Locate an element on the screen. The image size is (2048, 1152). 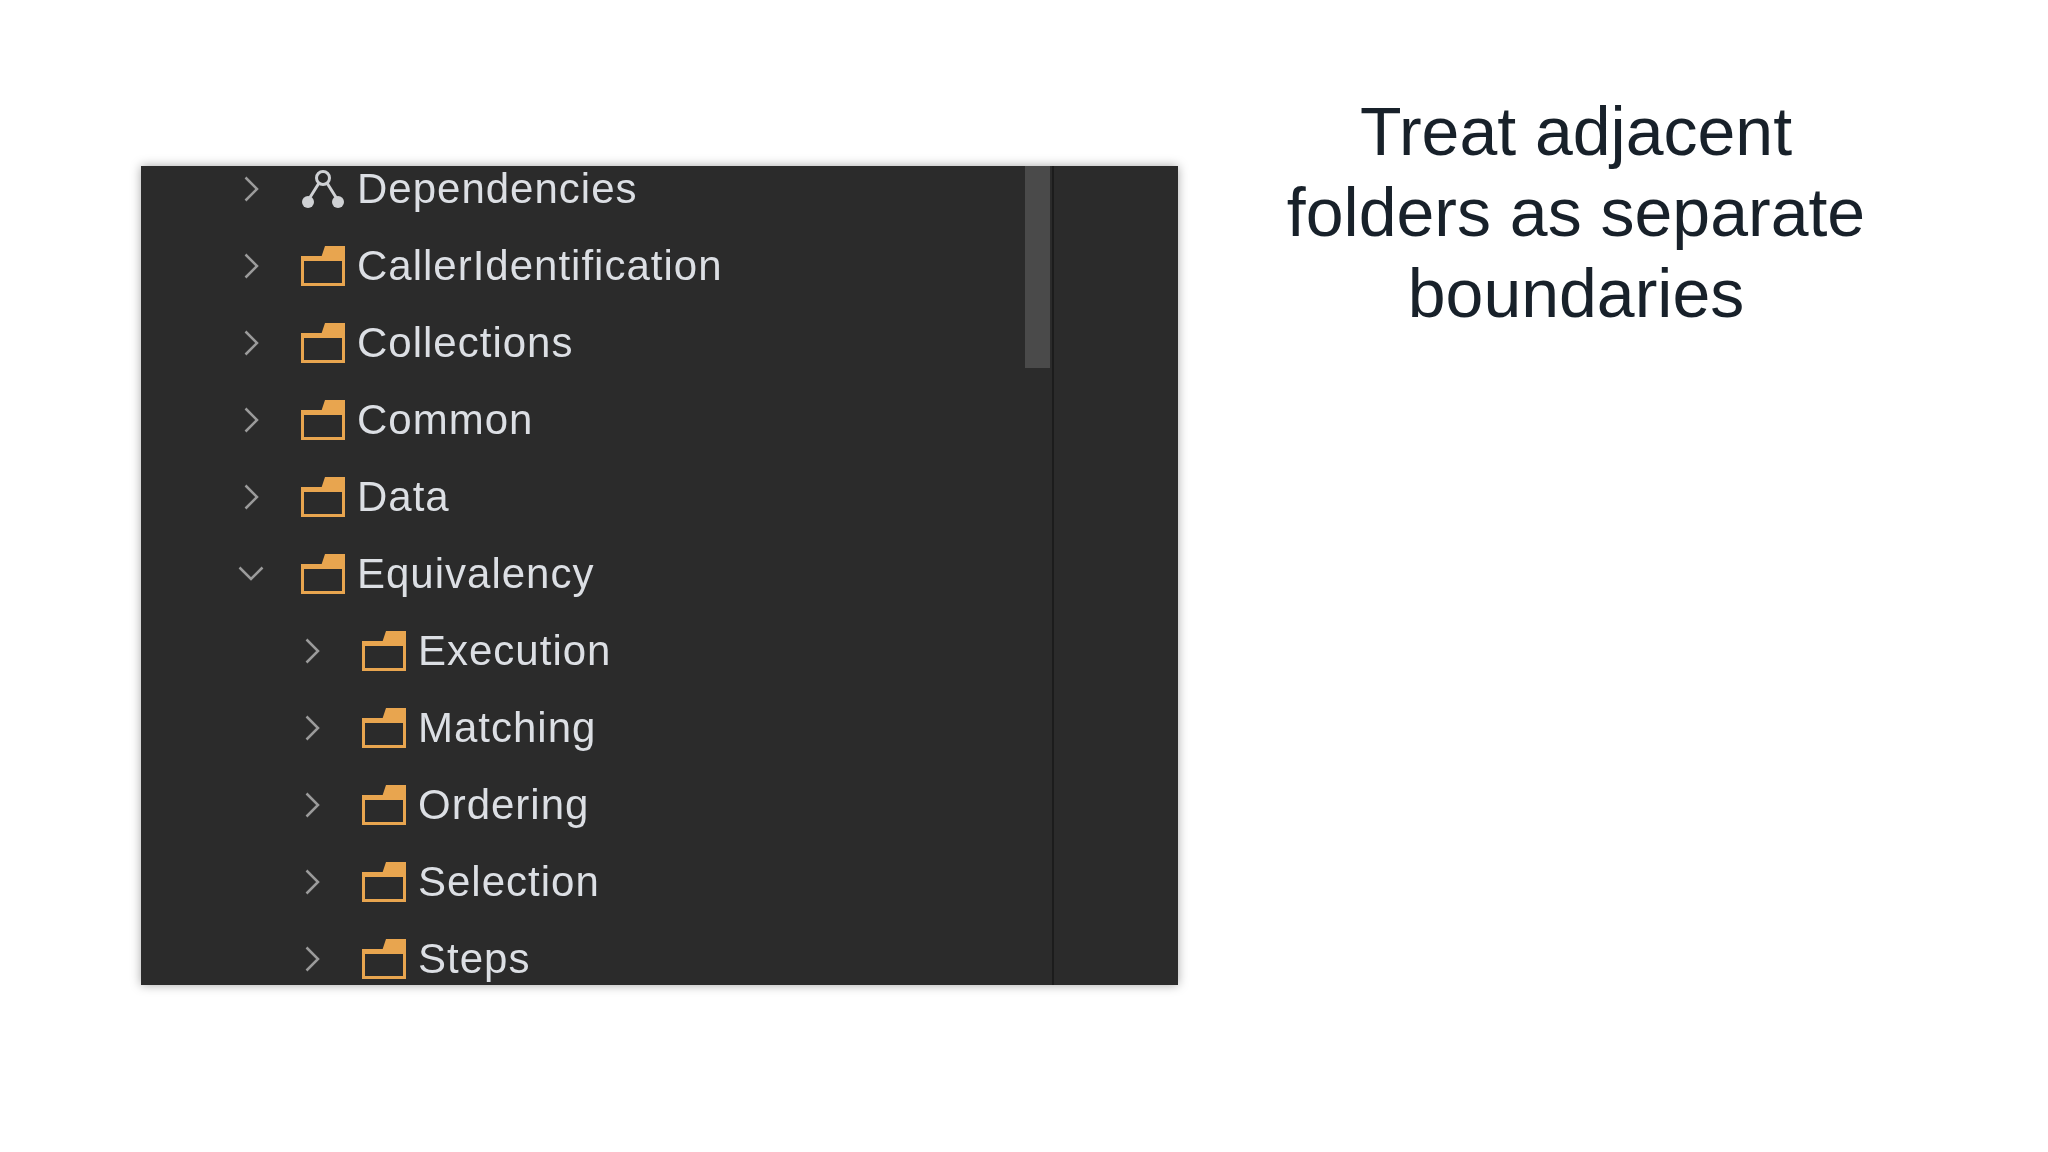
tree-item: Matching is located at coordinates (507, 727).